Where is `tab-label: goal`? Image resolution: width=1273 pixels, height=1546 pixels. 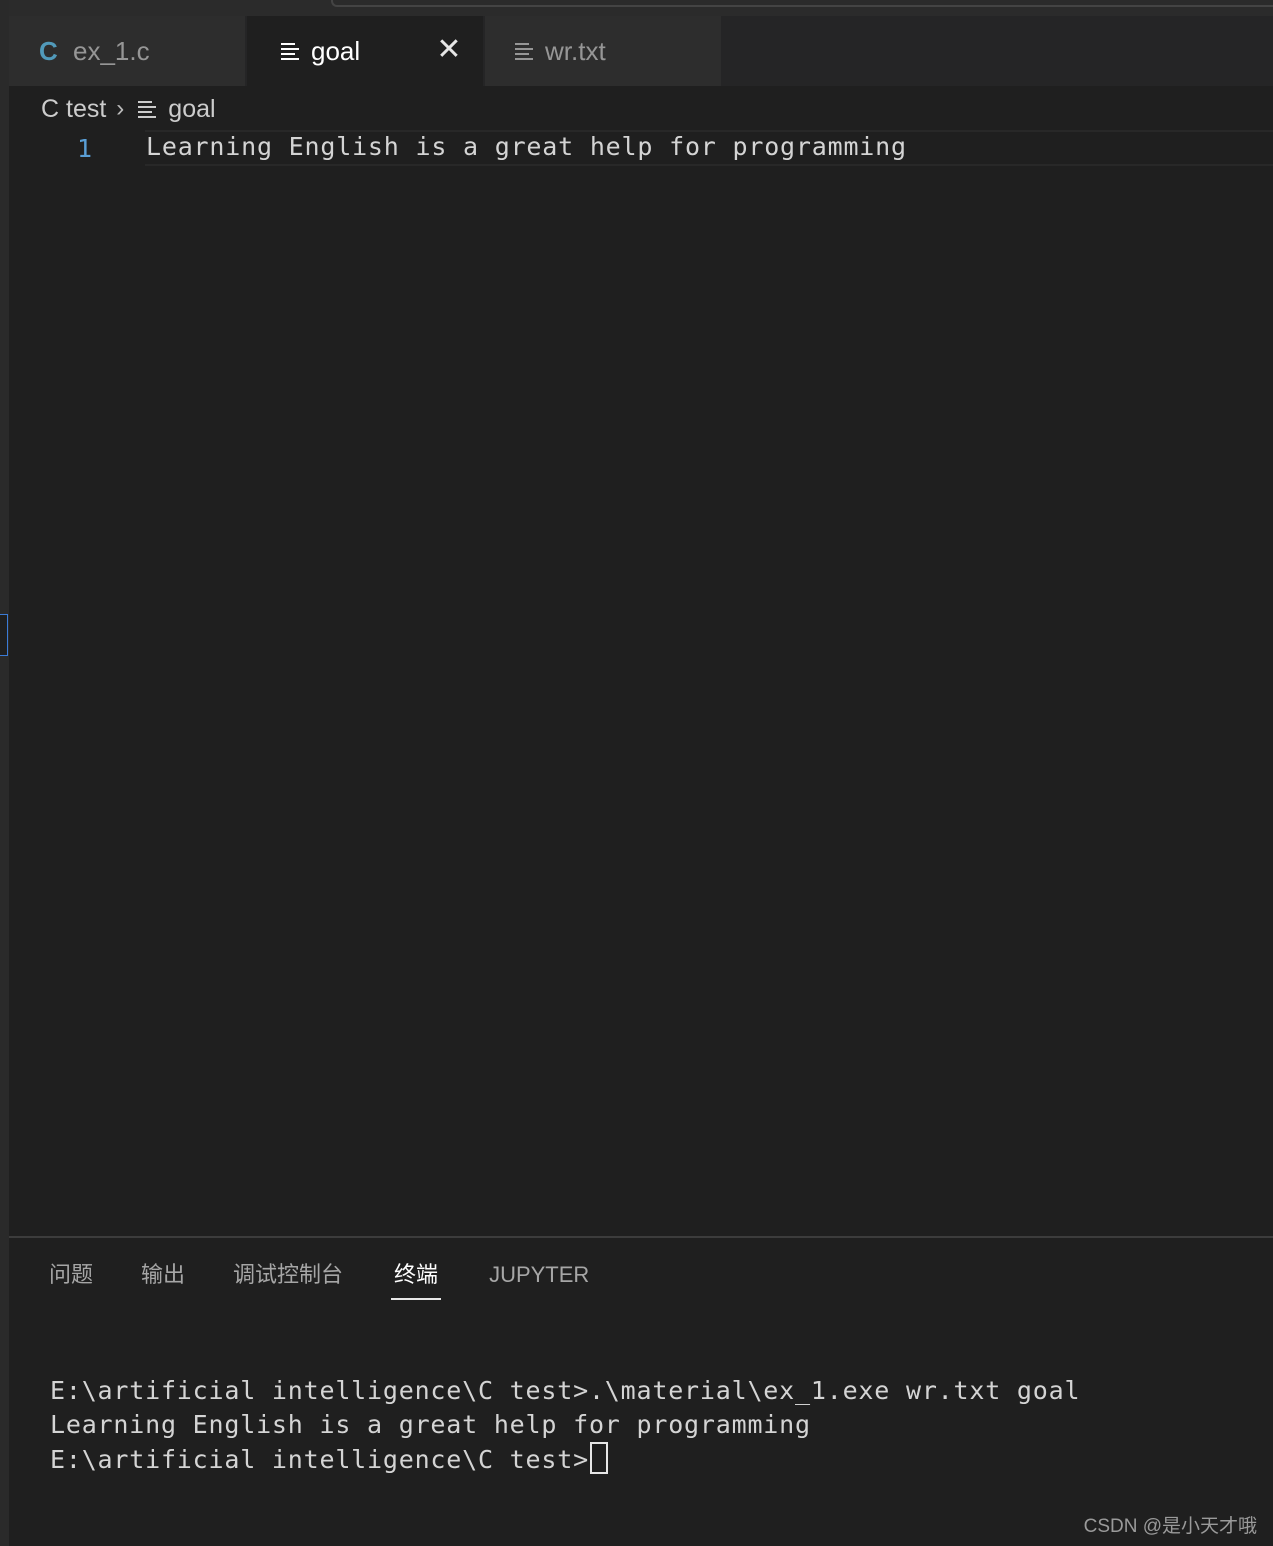 tab-label: goal is located at coordinates (336, 50).